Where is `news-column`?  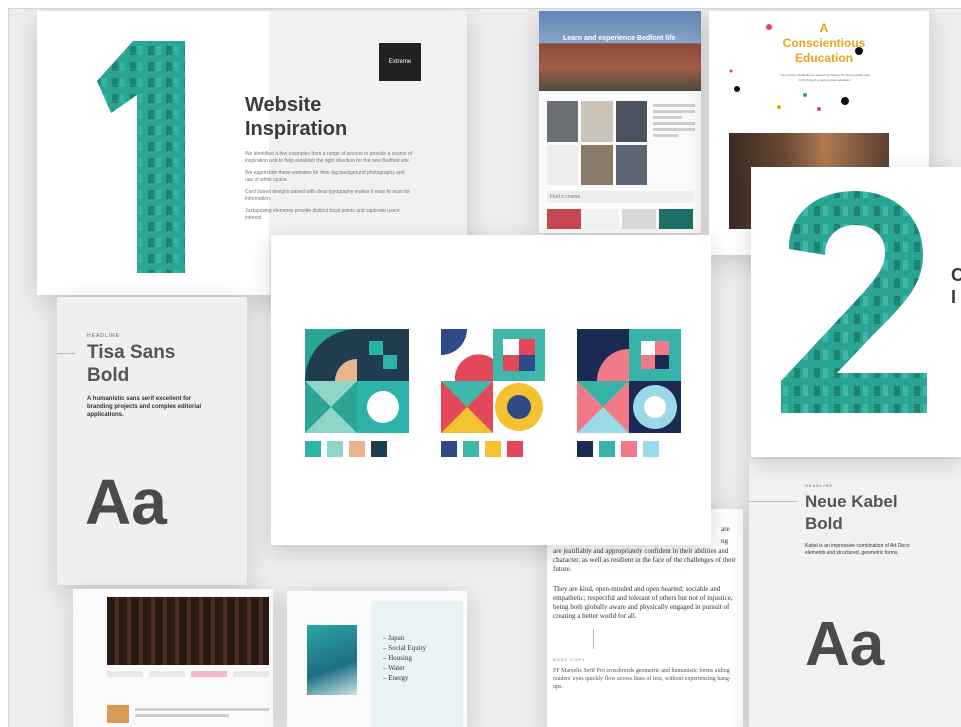
news-column is located at coordinates (674, 120).